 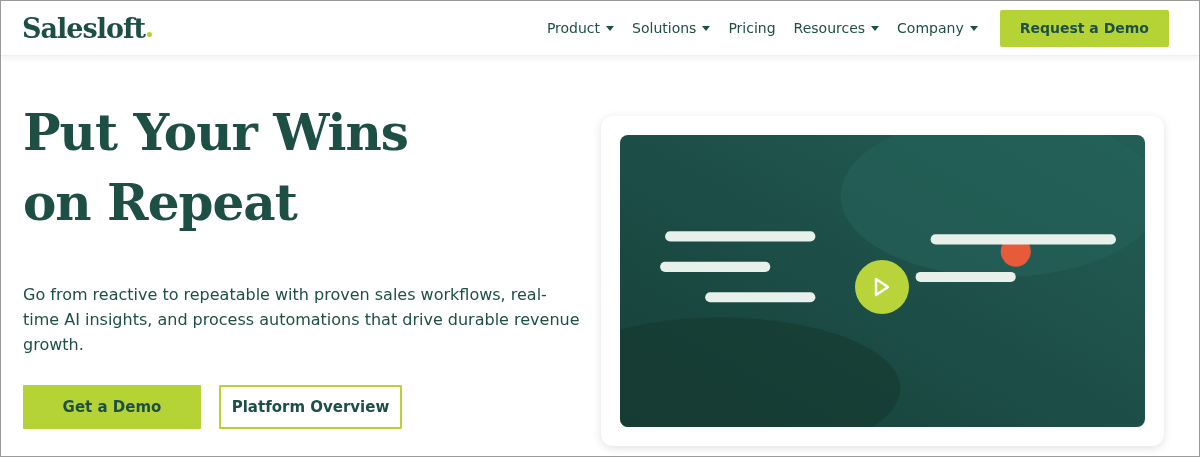 What do you see at coordinates (671, 28) in the screenshot?
I see `nav-link: Solutions` at bounding box center [671, 28].